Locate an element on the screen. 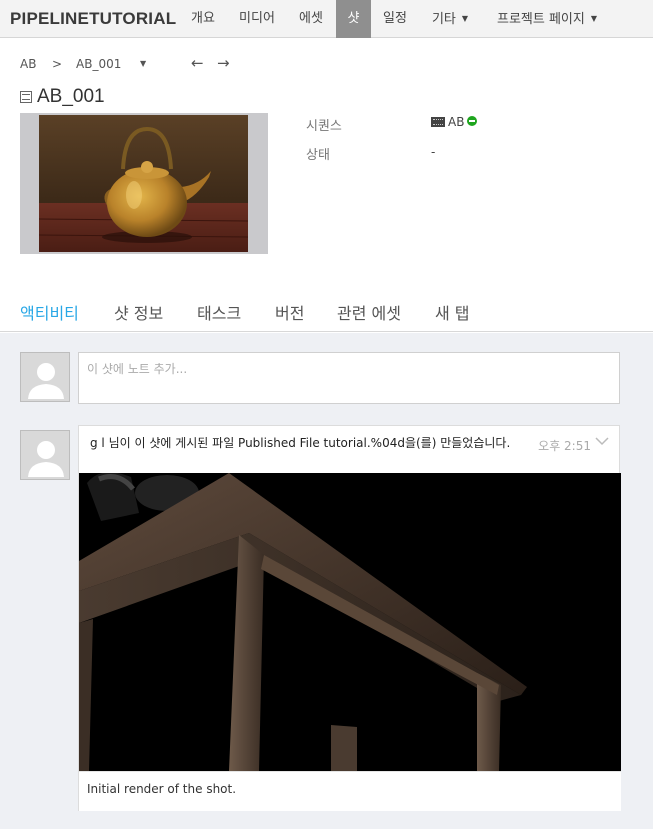 The height and width of the screenshot is (829, 653). nav-item-label: 샷 is located at coordinates (353, 18).